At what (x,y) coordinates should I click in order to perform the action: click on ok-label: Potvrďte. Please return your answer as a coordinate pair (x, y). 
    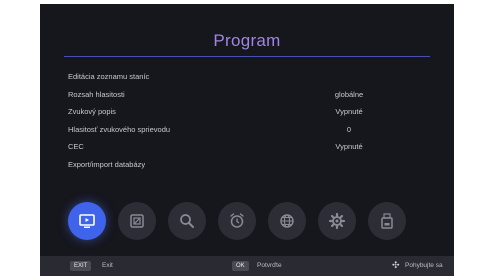
    Looking at the image, I should click on (269, 265).